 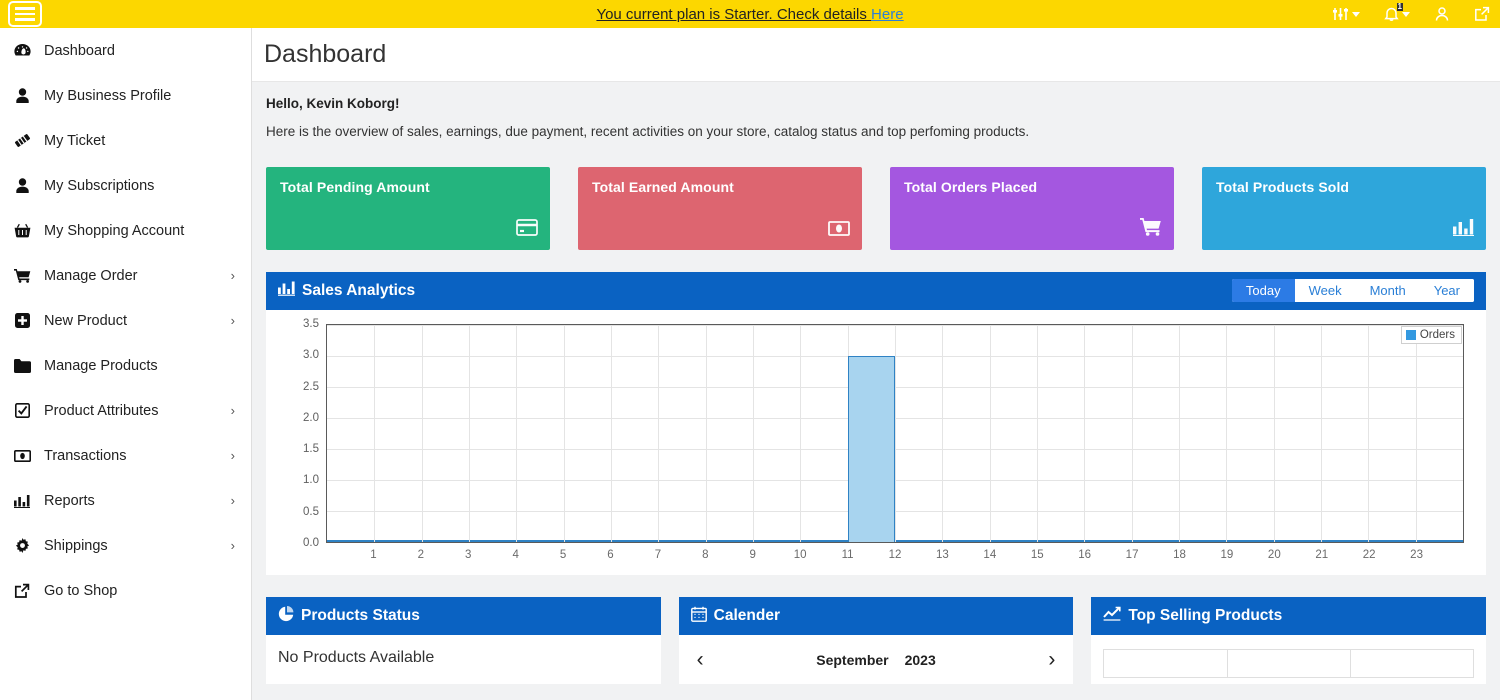 I want to click on notifications-bell-icon: 1, so click(x=1397, y=12).